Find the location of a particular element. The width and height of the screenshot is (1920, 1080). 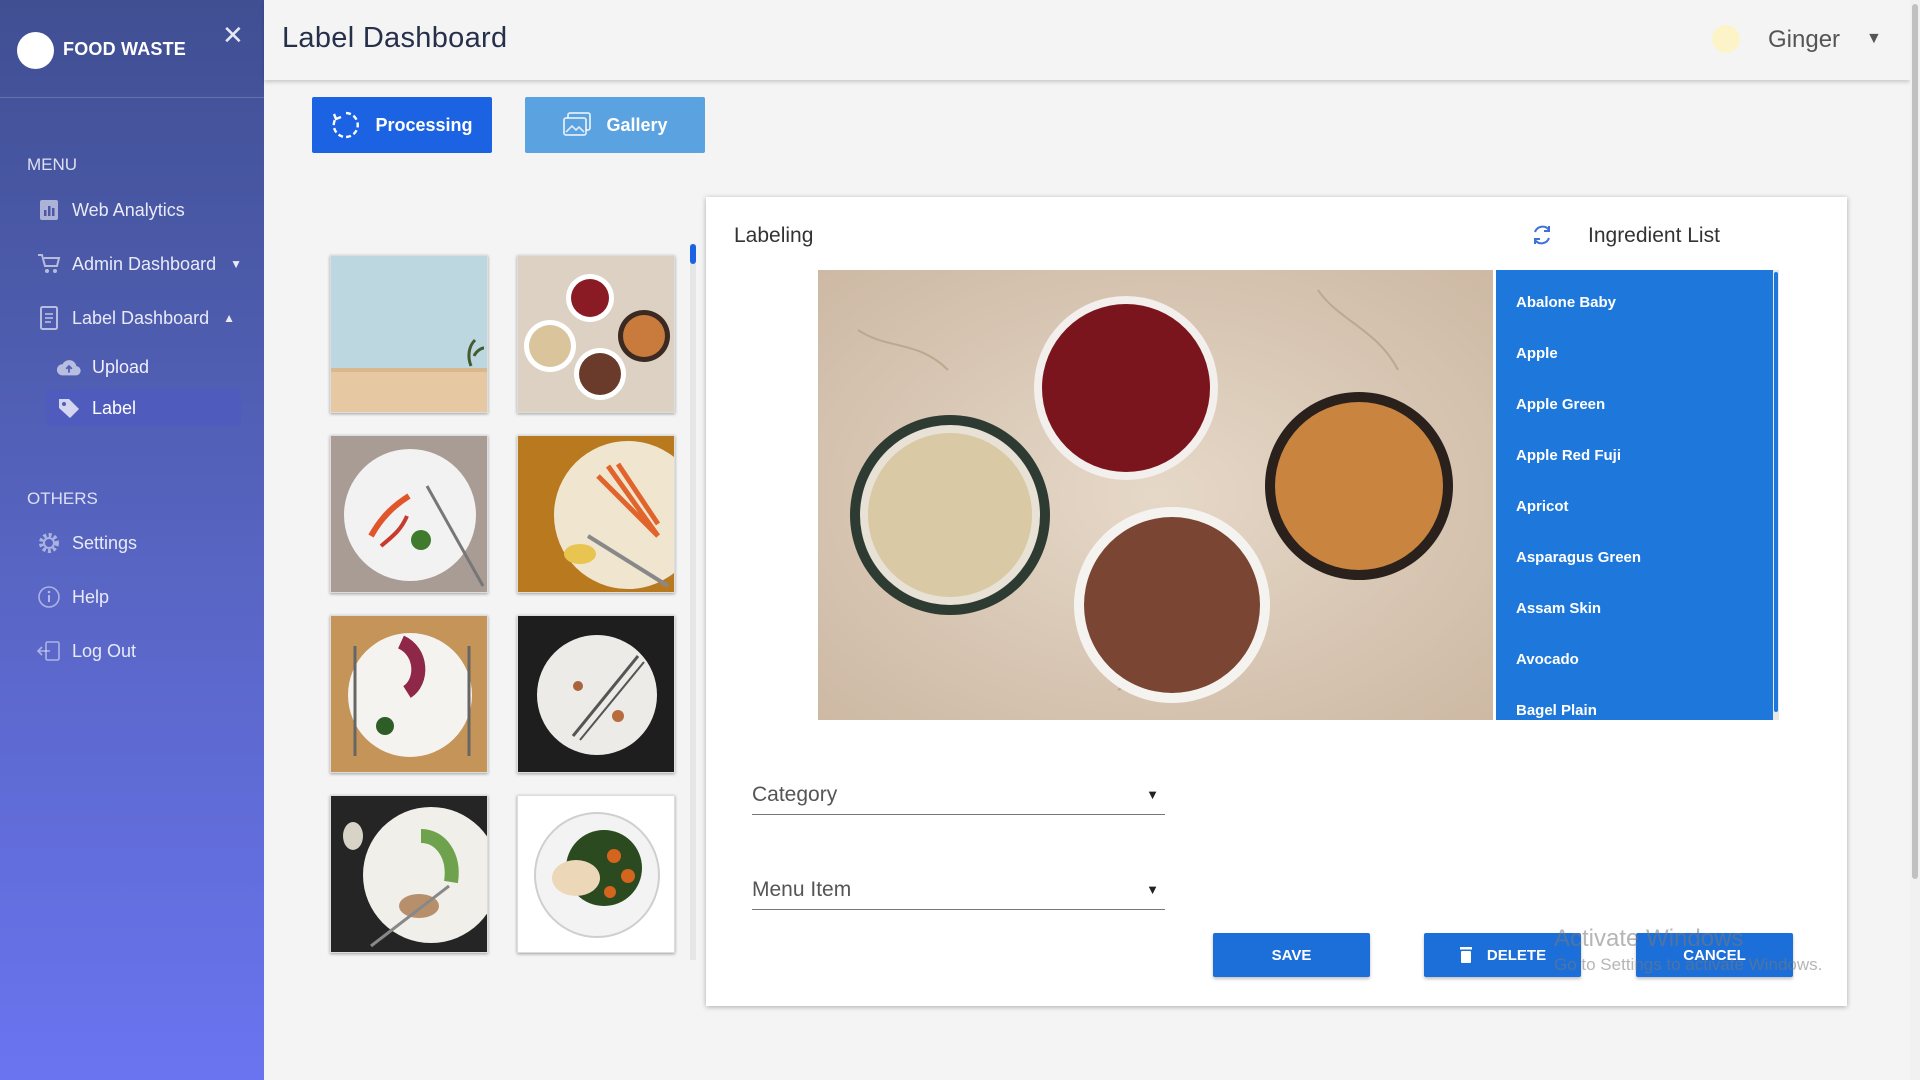

sidebar-item-settings: Settings is located at coordinates (86, 543).